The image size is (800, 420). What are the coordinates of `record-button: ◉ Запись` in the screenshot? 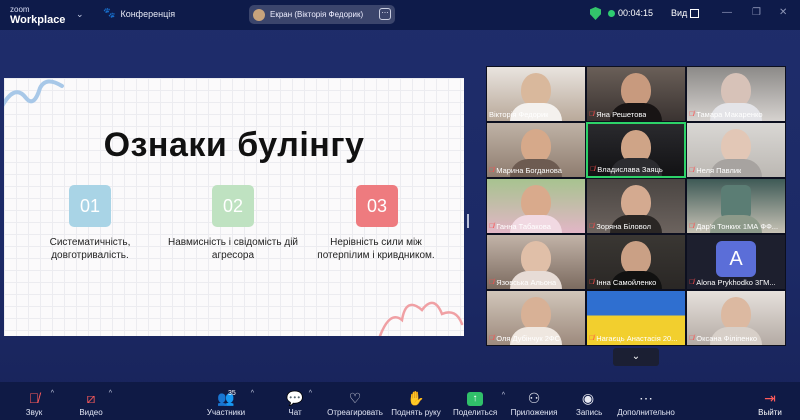 It's located at (589, 403).